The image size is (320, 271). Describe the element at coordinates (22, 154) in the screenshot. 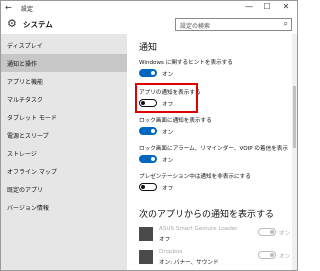

I see `sidebar-item-label: ストレージ` at that location.